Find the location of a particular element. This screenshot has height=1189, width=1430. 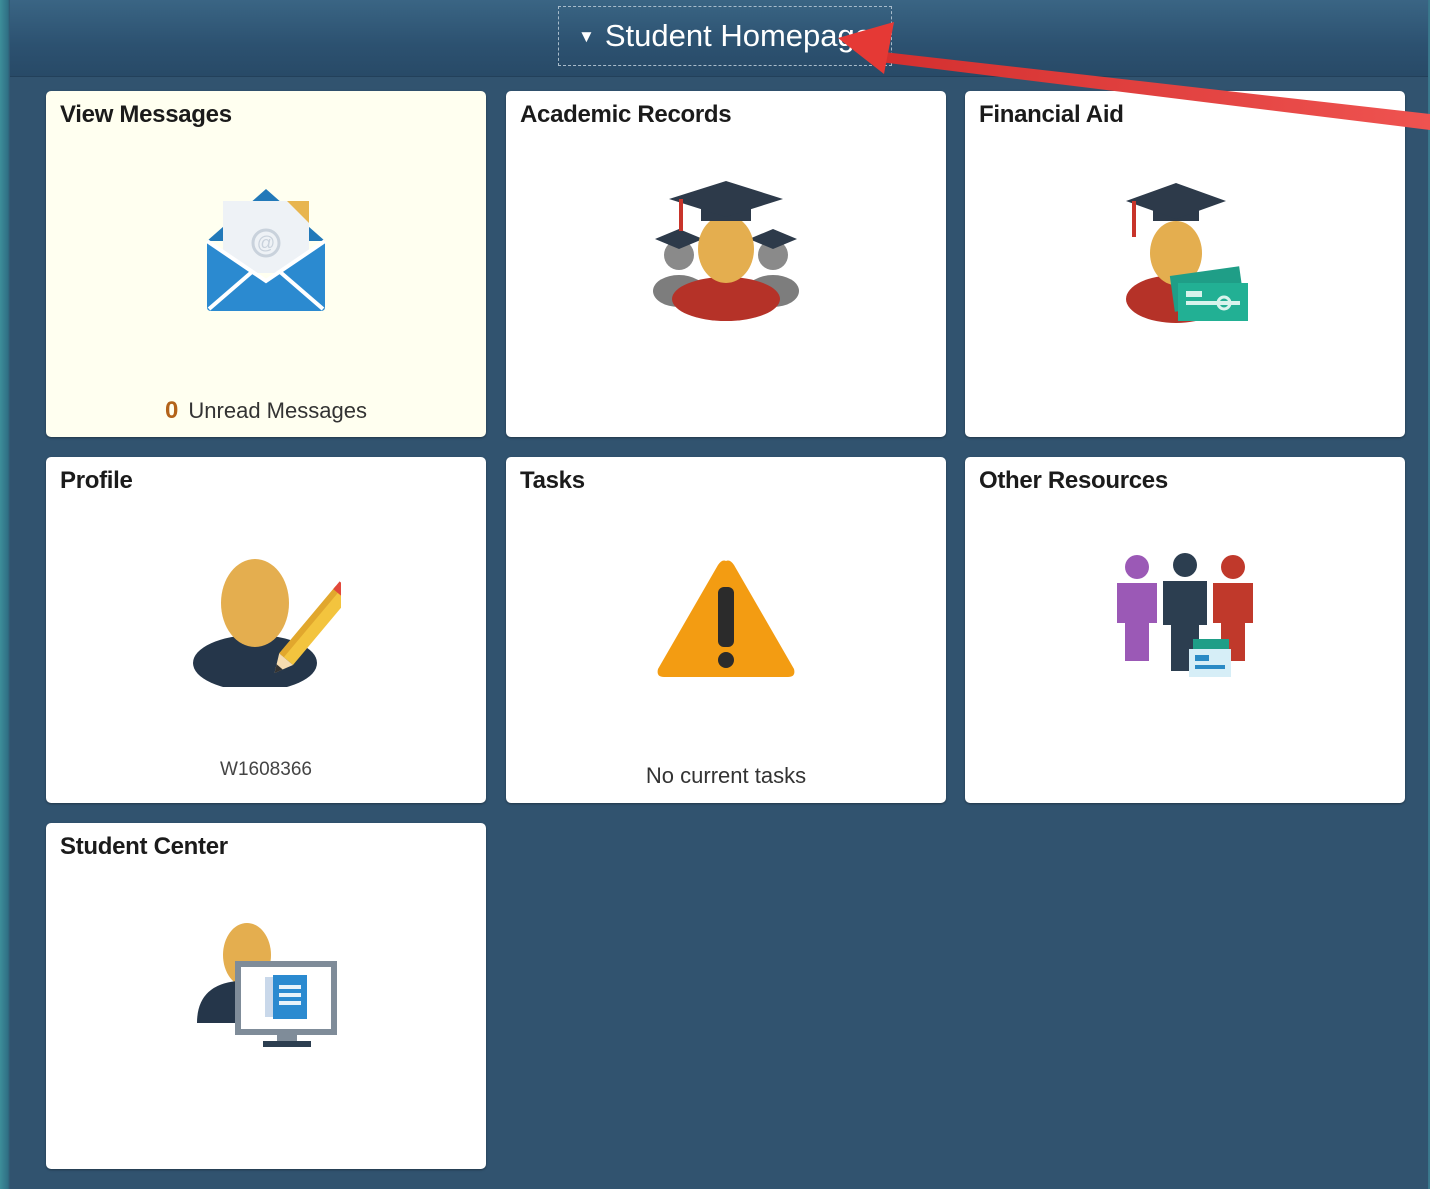

top-banner: ▼ Student Homepage is located at coordinates (719, 38).